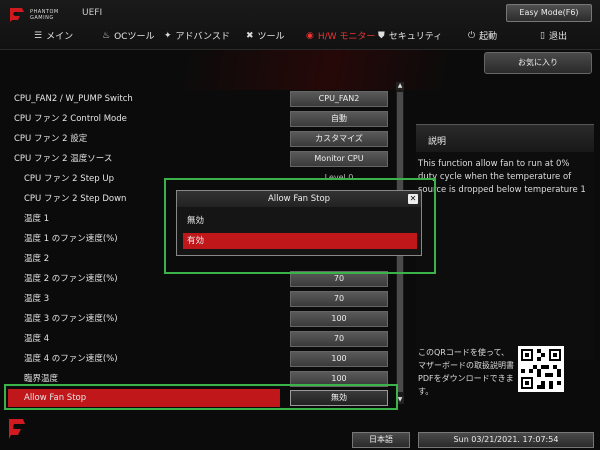  What do you see at coordinates (339, 99) in the screenshot?
I see `setting-value: CPU_FAN2` at bounding box center [339, 99].